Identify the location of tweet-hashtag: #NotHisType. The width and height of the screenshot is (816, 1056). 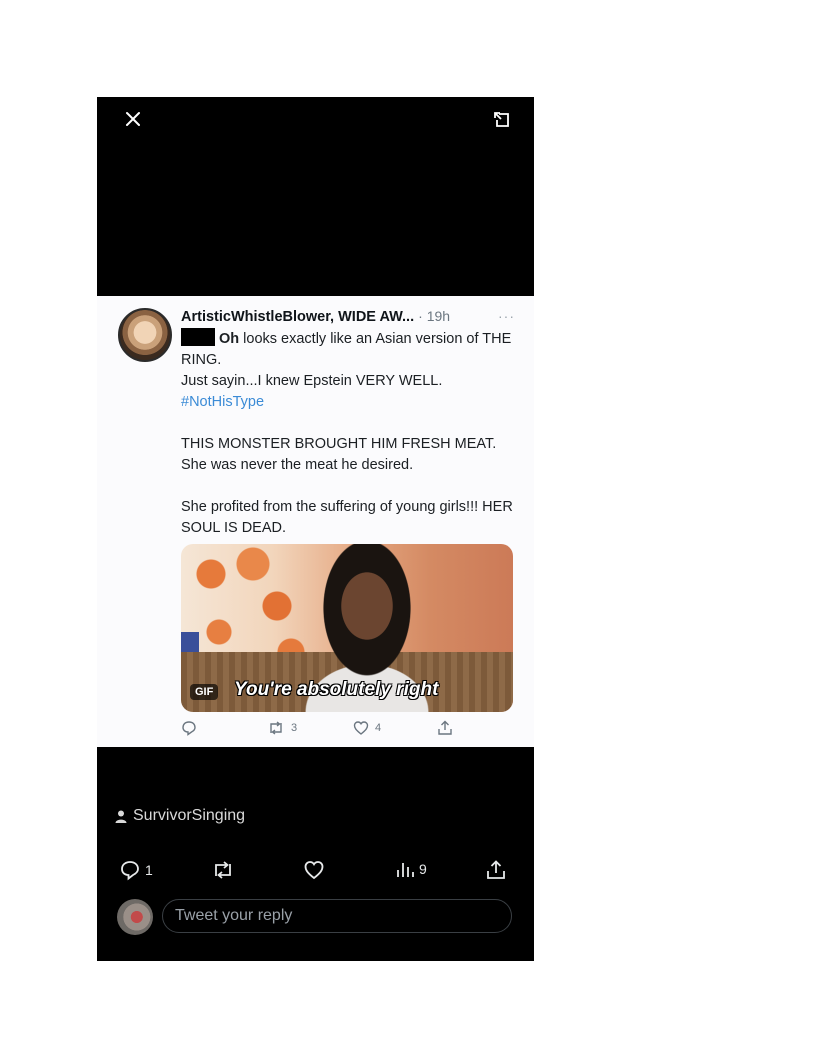
(223, 402).